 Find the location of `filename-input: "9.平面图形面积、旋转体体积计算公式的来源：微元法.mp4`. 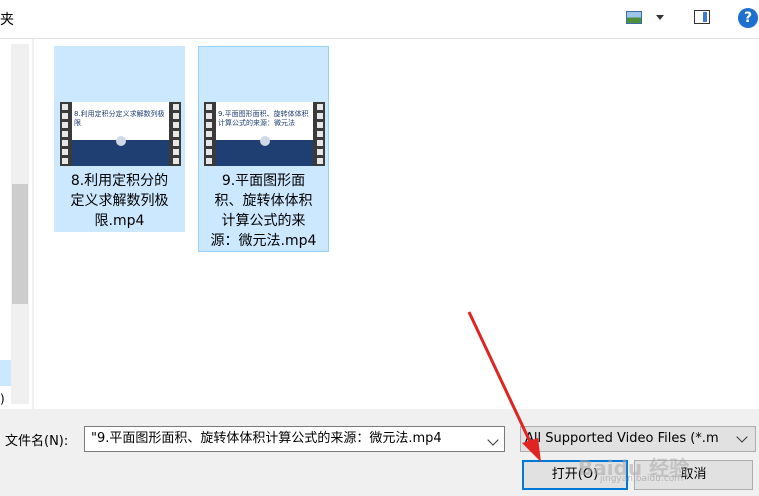

filename-input: "9.平面图形面积、旋转体体积计算公式的来源：微元法.mp4 is located at coordinates (294, 439).